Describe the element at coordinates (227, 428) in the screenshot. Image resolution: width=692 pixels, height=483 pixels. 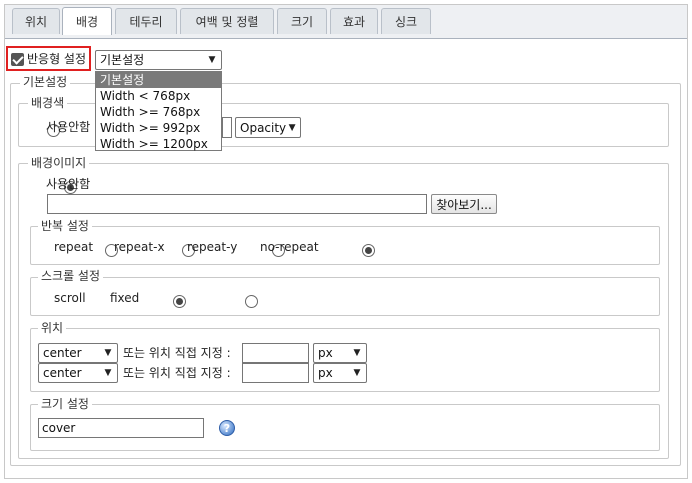
I see `help-icon: ?` at that location.